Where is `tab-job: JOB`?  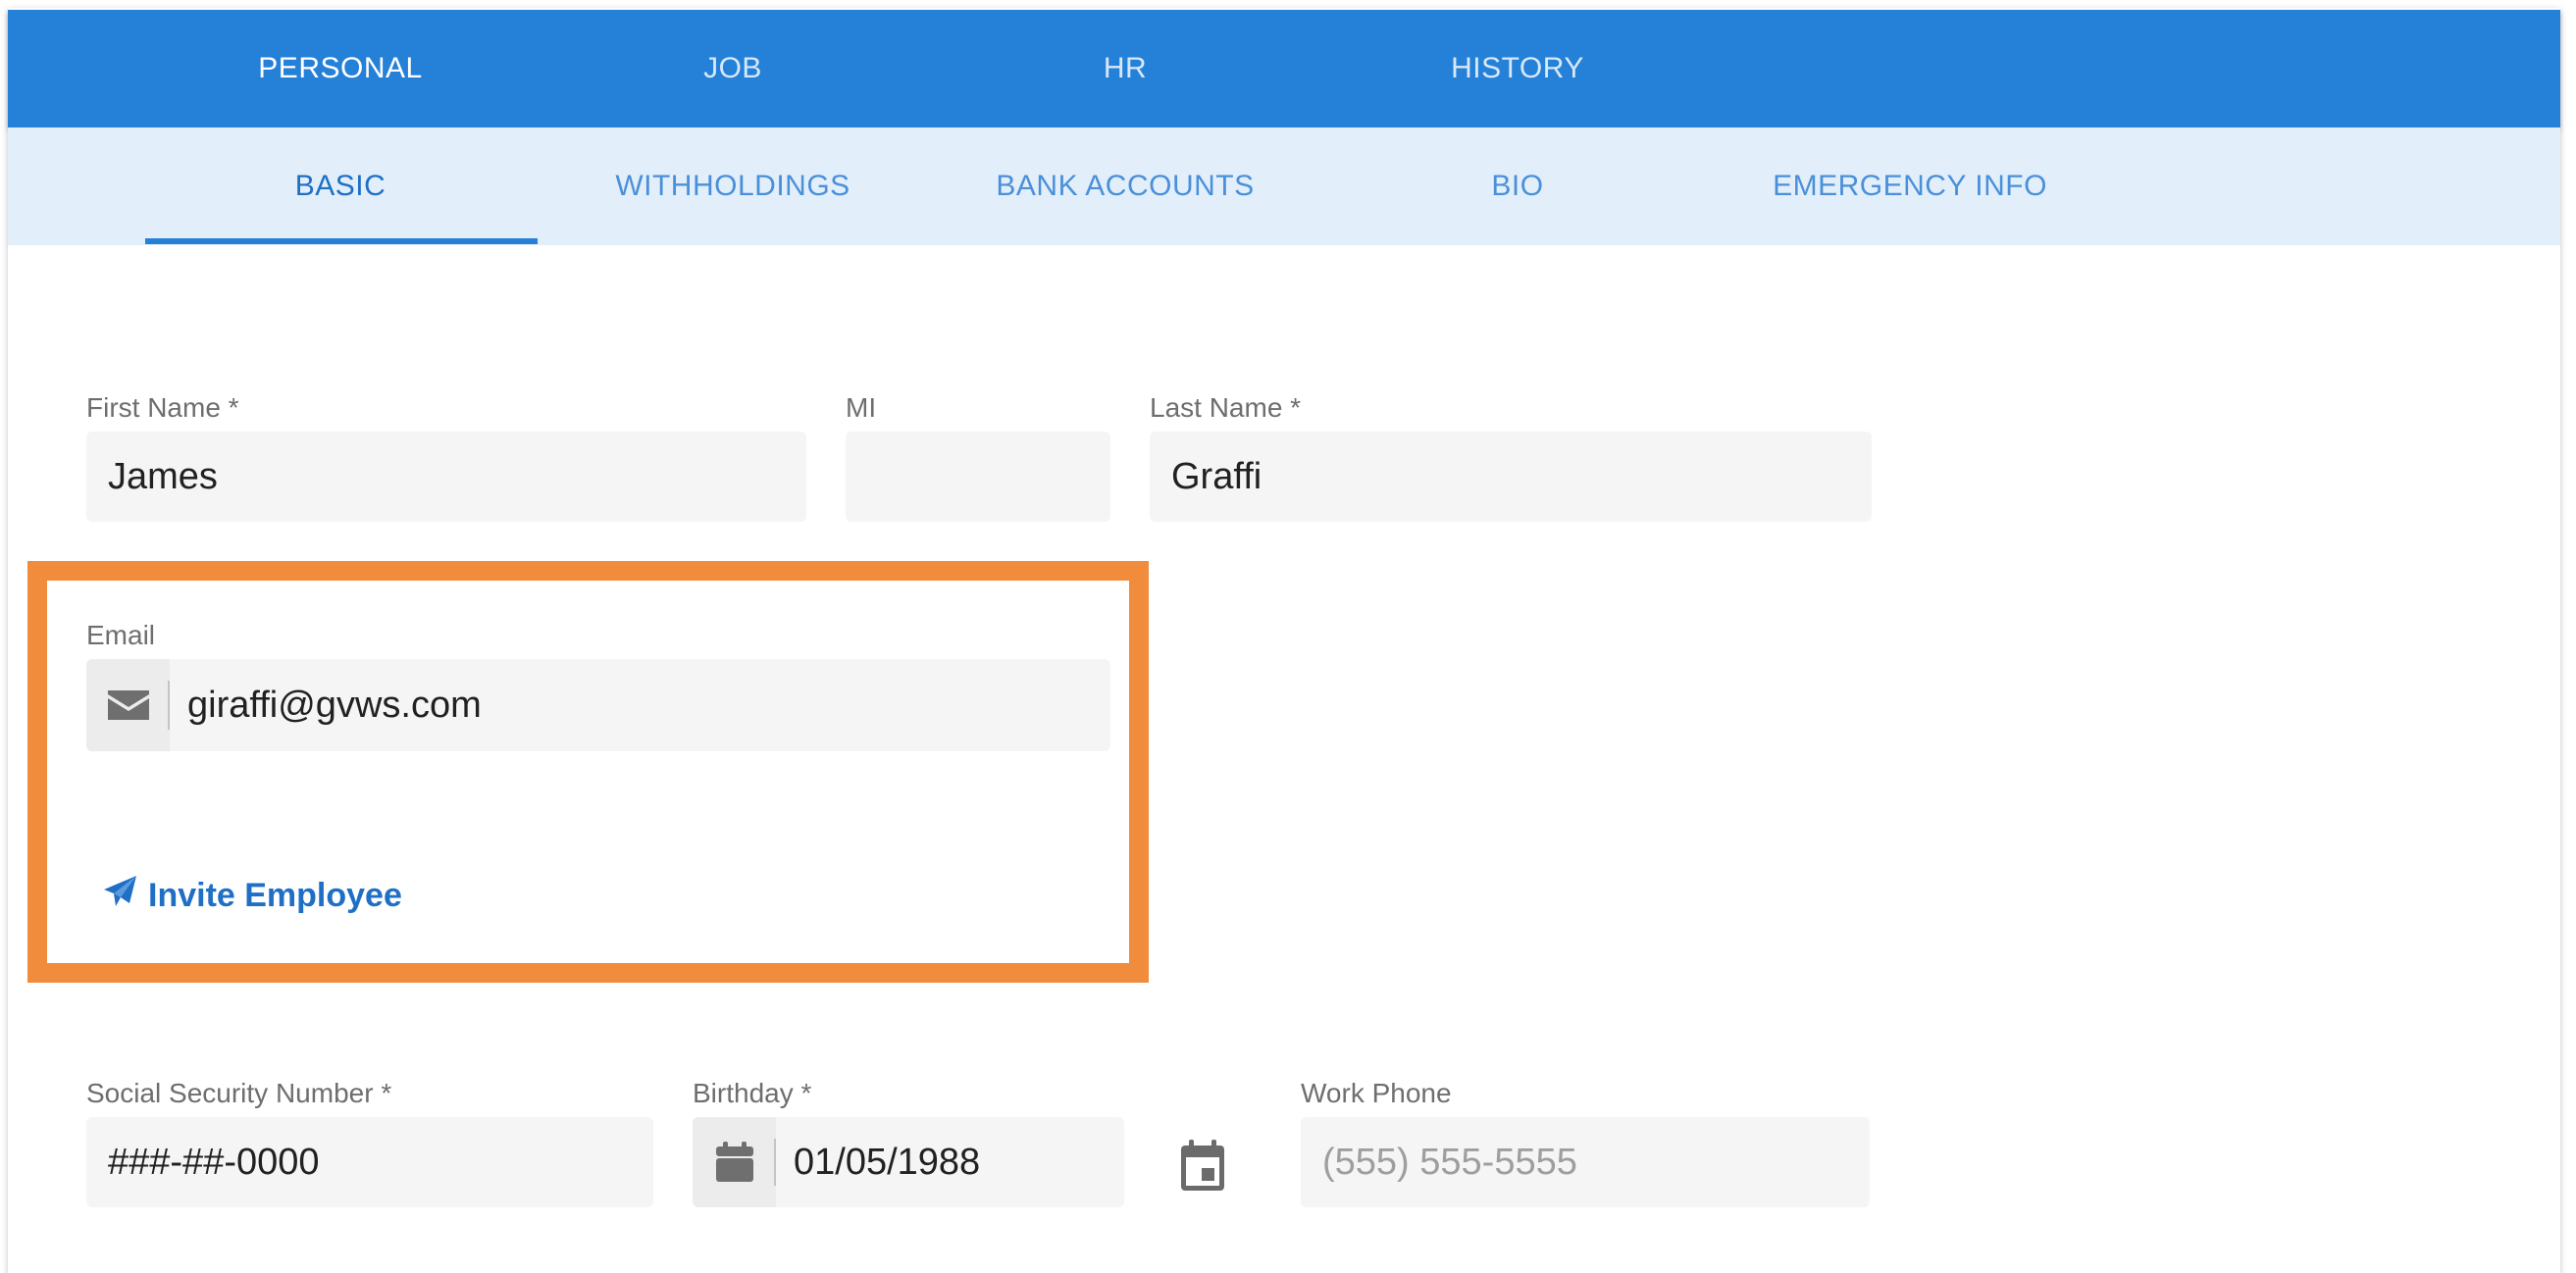
tab-job: JOB is located at coordinates (733, 68).